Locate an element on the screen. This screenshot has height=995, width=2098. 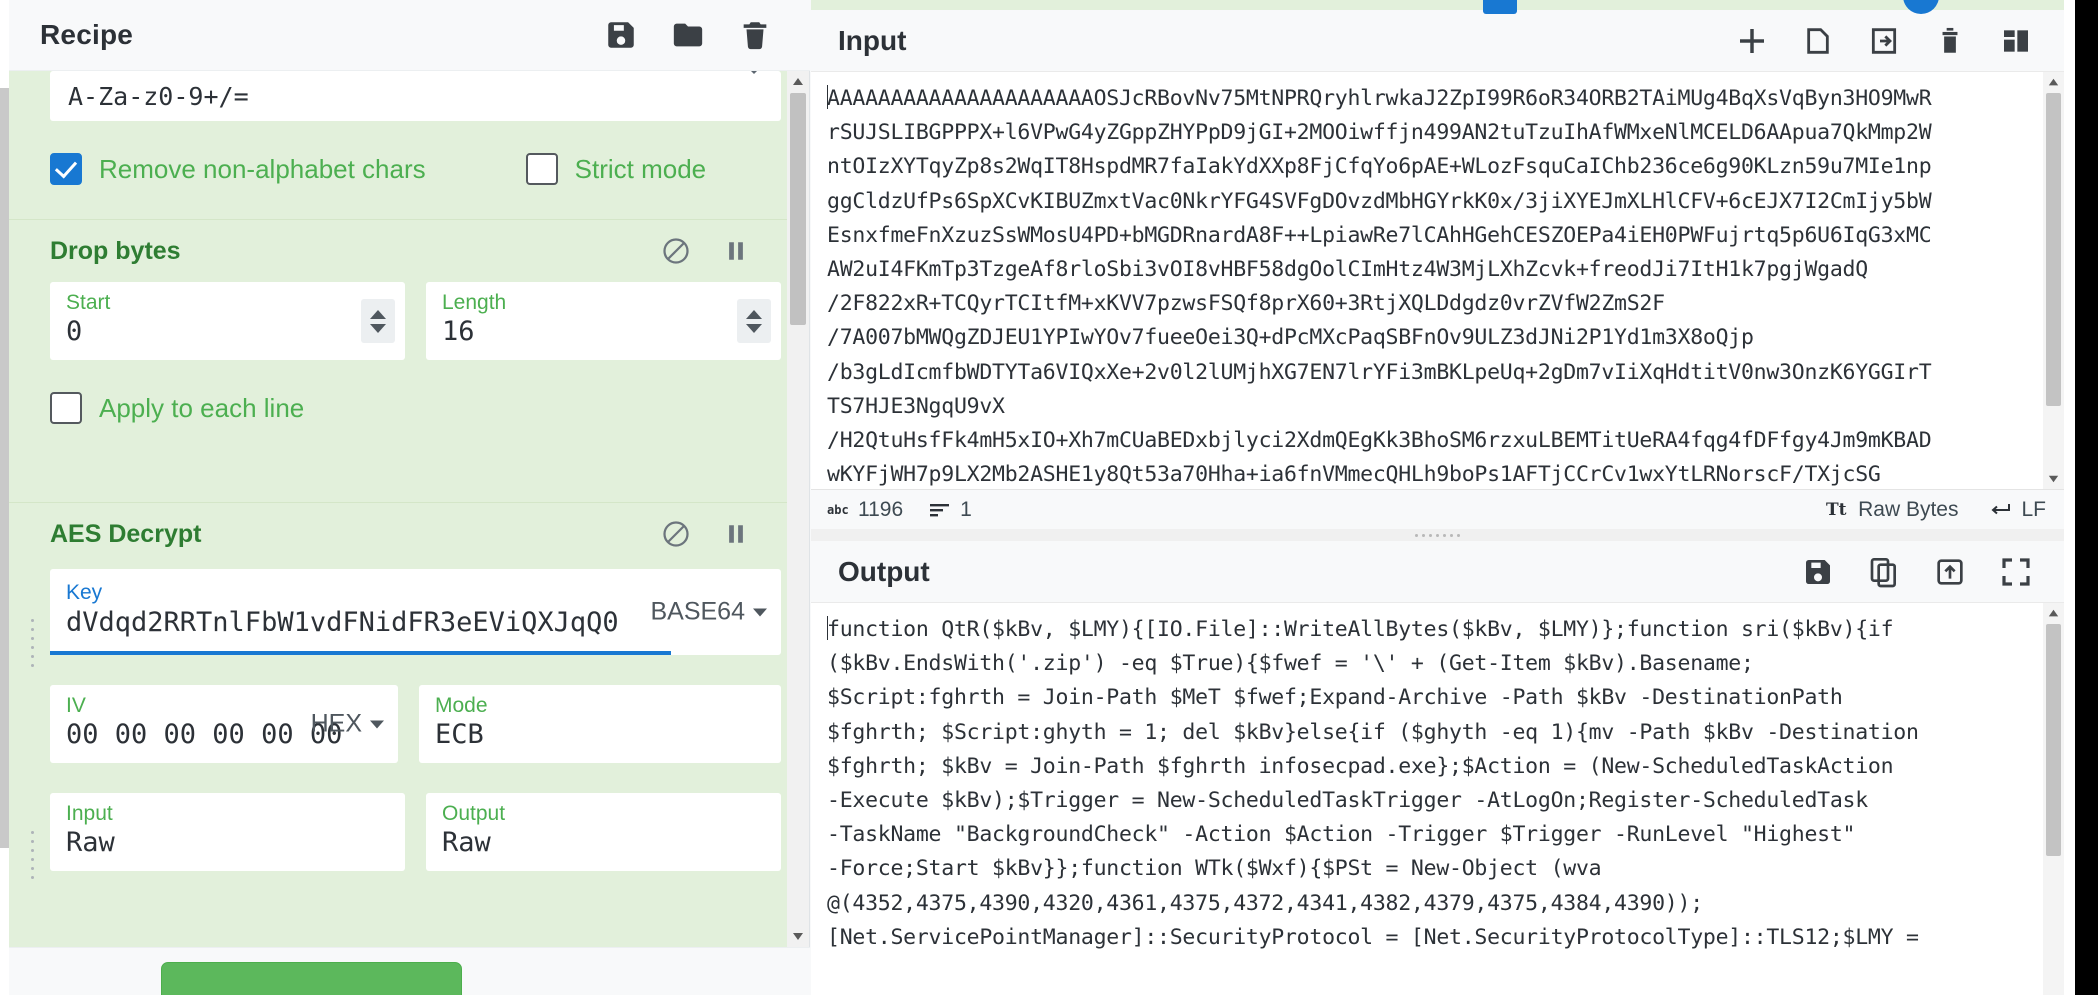
save-output-icon is located at coordinates (1818, 572).